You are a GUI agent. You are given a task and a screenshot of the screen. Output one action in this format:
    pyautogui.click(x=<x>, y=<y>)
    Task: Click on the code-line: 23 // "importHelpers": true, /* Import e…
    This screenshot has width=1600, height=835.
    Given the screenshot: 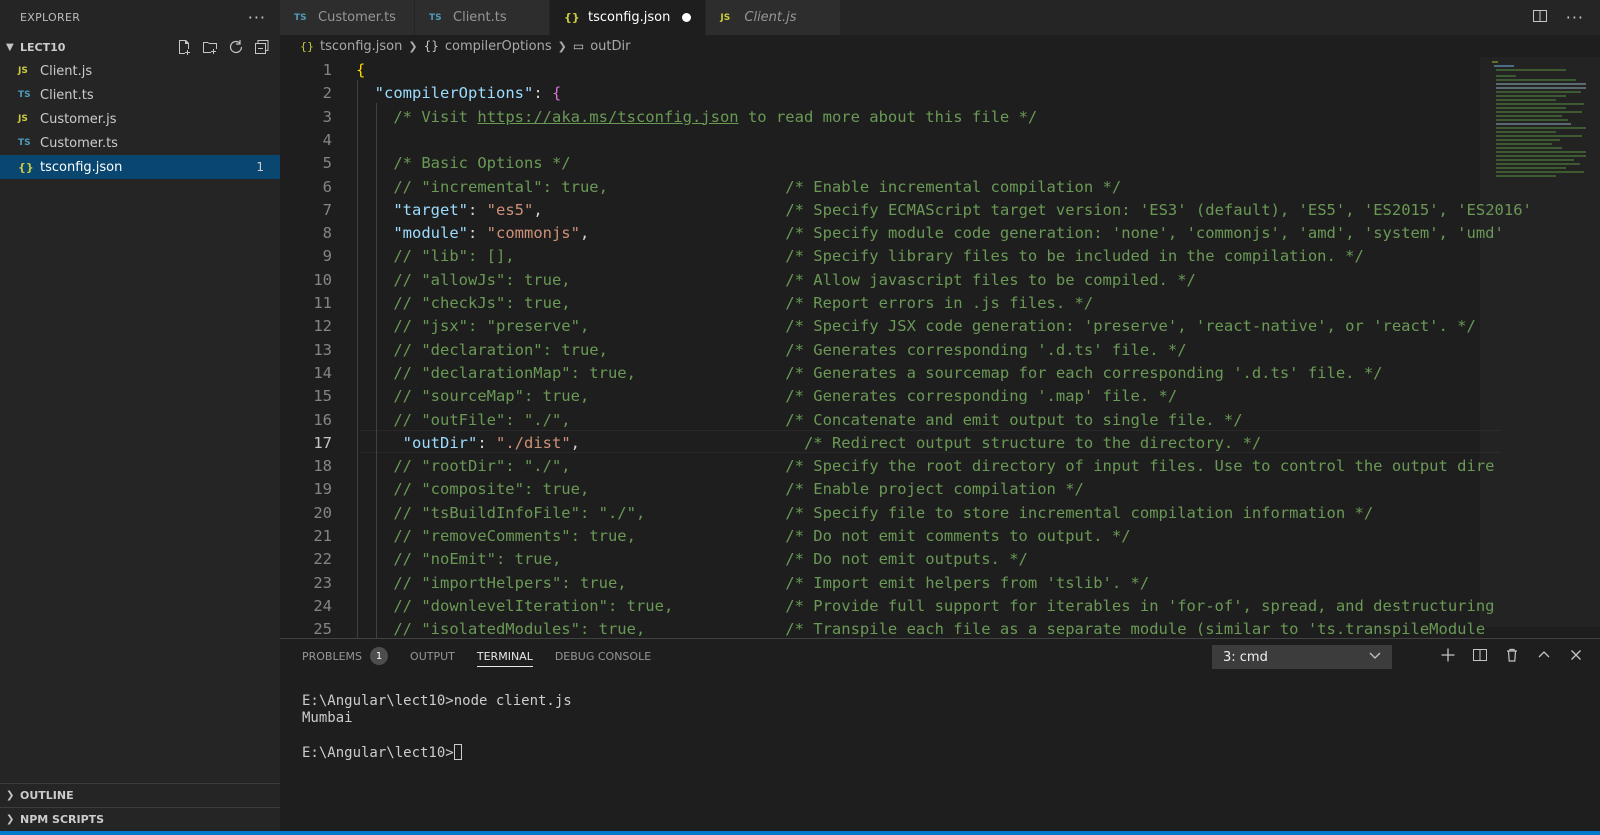 What is the action you would take?
    pyautogui.click(x=880, y=583)
    